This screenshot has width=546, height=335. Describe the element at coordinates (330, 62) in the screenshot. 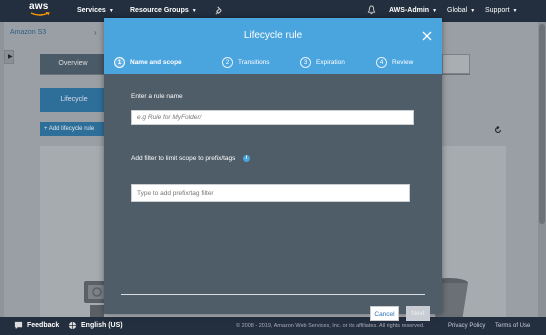

I see `step-label: Expiration` at that location.